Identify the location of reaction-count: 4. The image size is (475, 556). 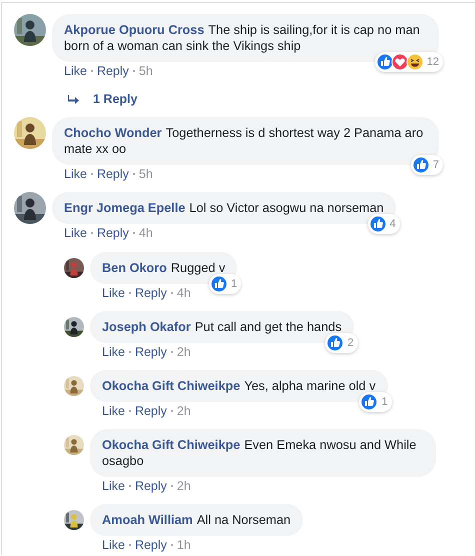
(393, 224).